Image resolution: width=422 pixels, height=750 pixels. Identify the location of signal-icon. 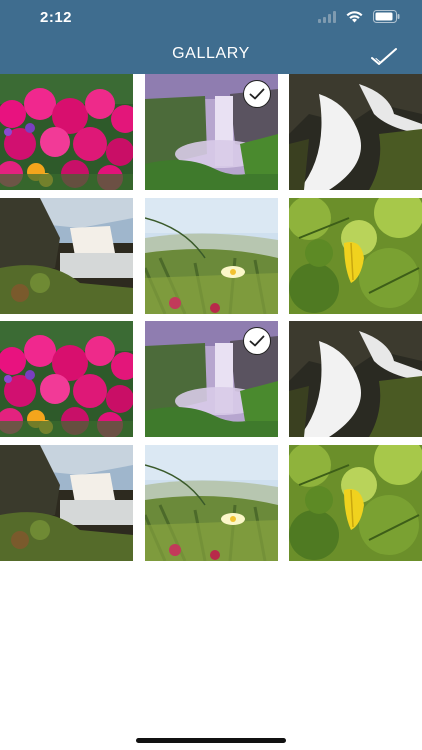
(327, 19).